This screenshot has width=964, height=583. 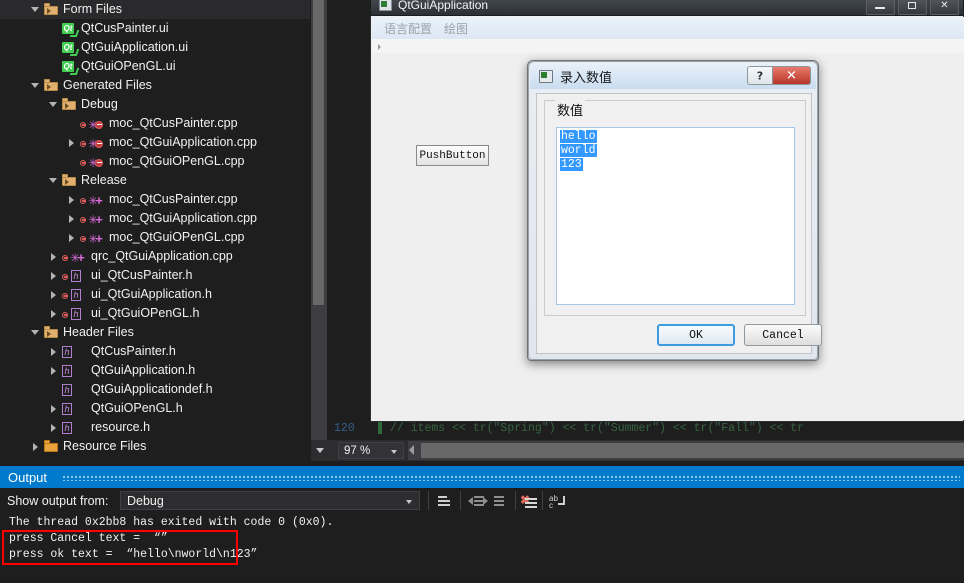 What do you see at coordinates (155, 218) in the screenshot?
I see `tree-item: ✳ + moc_QtGuiApplication.cpp` at bounding box center [155, 218].